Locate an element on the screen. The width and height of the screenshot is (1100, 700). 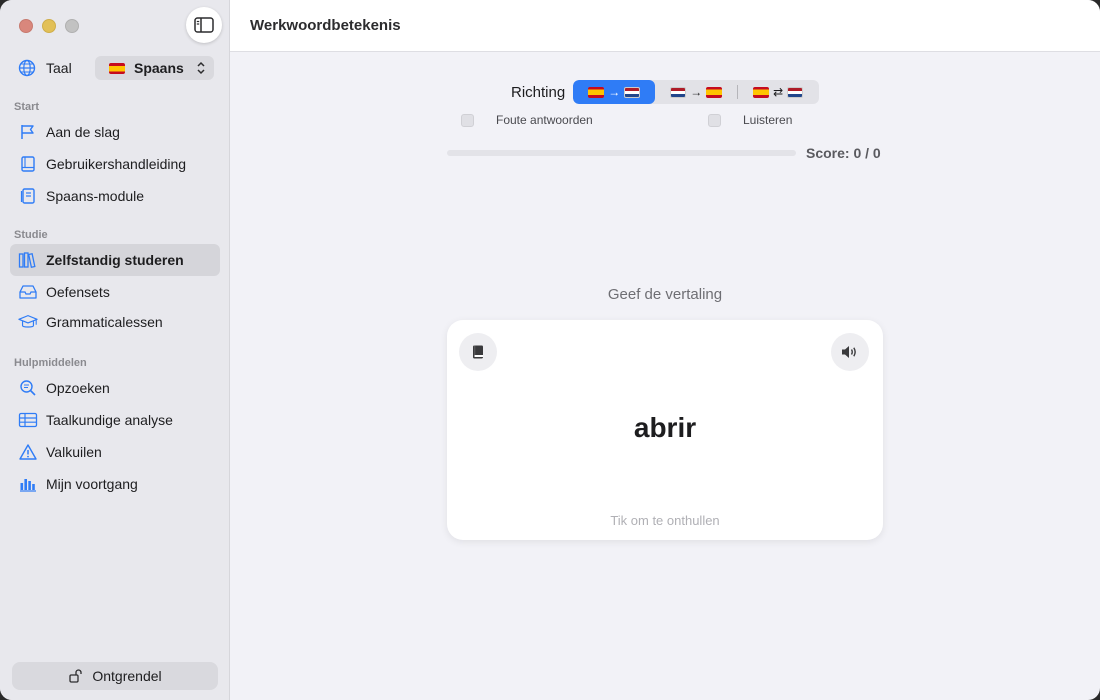
sidebar-item-label: Opzoeken is located at coordinates (78, 388).